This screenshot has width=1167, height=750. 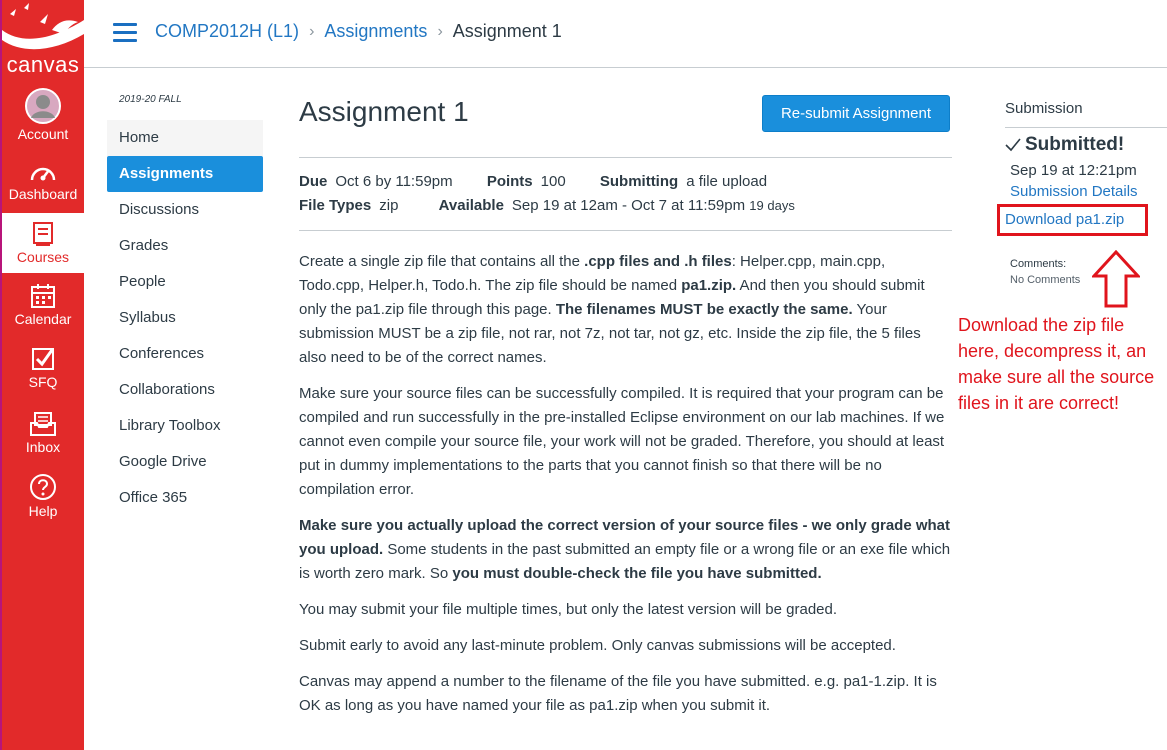 I want to click on submitted-status: Submitted!, so click(x=1086, y=145).